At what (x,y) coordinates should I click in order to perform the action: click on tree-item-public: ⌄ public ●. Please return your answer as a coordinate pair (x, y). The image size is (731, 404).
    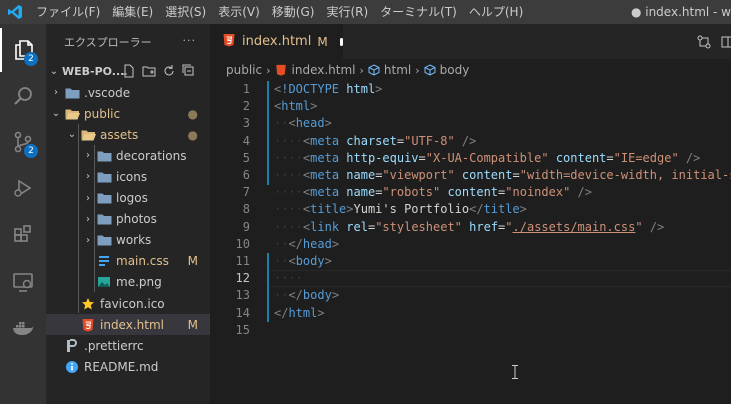
    Looking at the image, I should click on (128, 113).